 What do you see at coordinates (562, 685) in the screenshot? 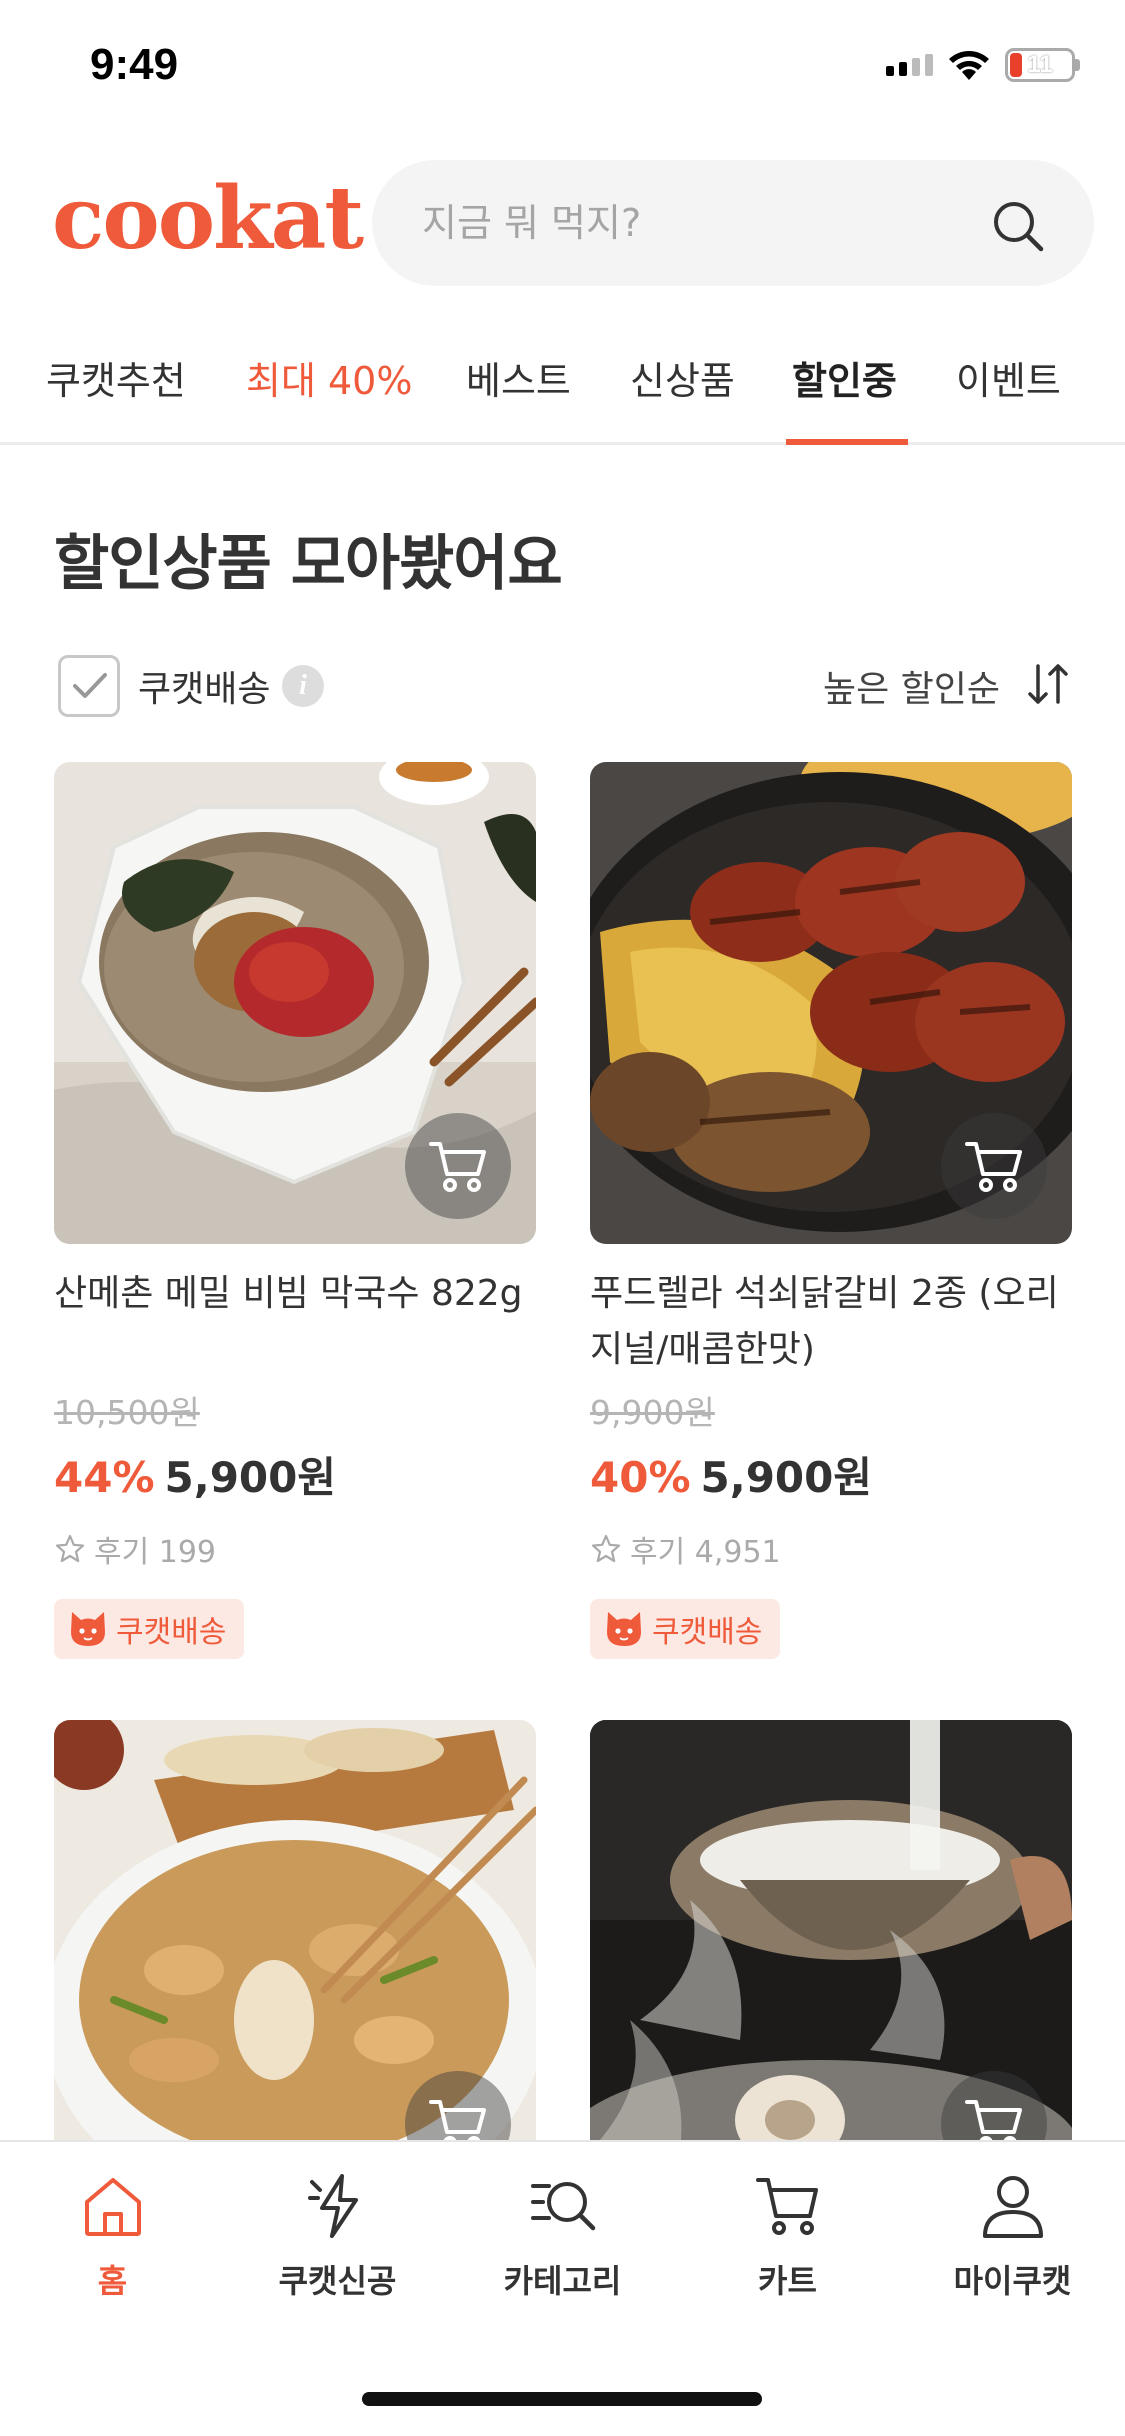
I see `filter-row: 쿠캣배송 i 높은 할인순` at bounding box center [562, 685].